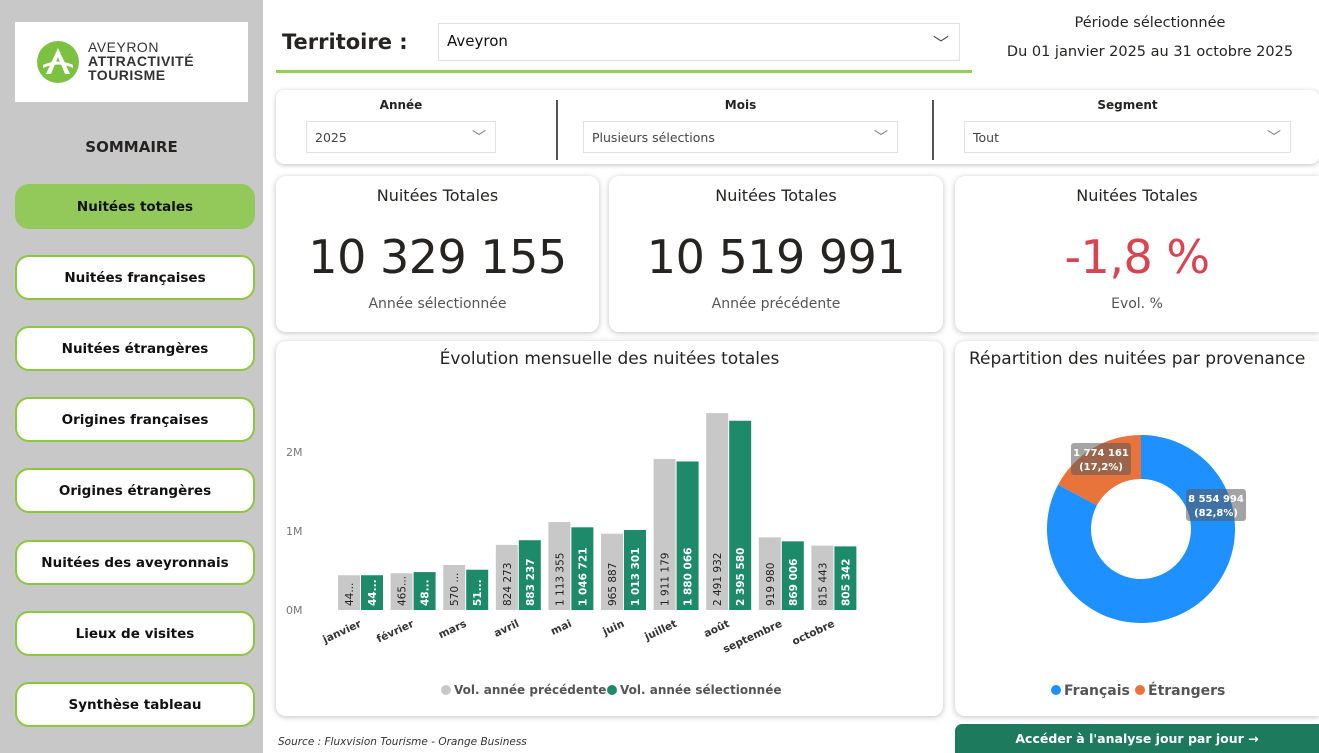 Image resolution: width=1319 pixels, height=753 pixels. Describe the element at coordinates (477, 41) in the screenshot. I see `territoire-value: Aveyron` at that location.